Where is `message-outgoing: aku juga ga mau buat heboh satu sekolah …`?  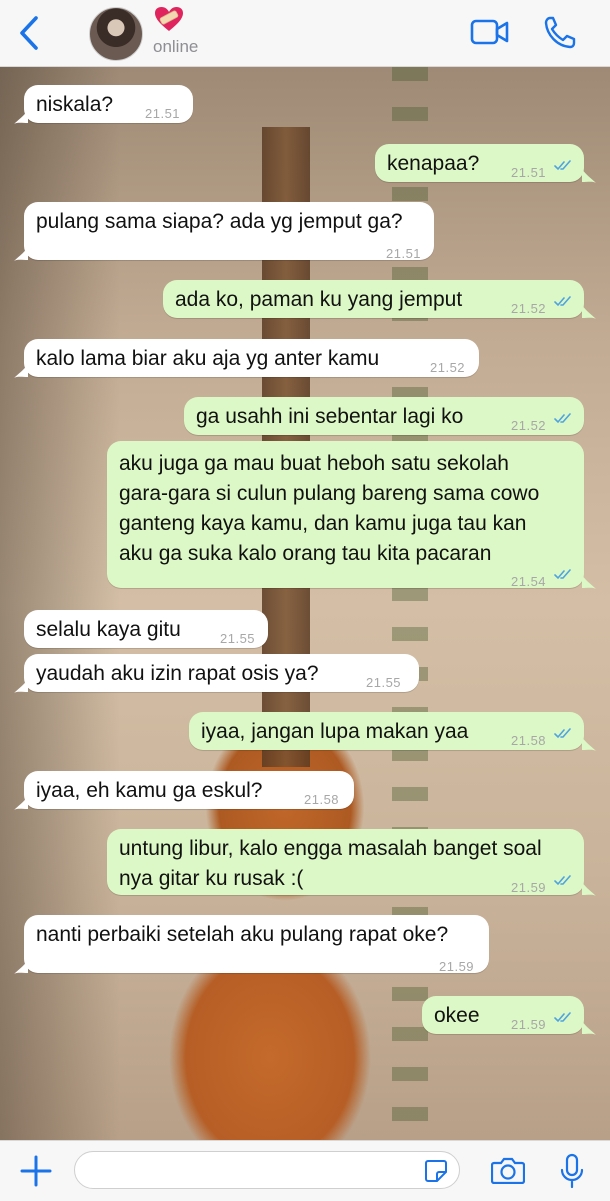
message-outgoing: aku juga ga mau buat heboh satu sekolah … is located at coordinates (345, 515).